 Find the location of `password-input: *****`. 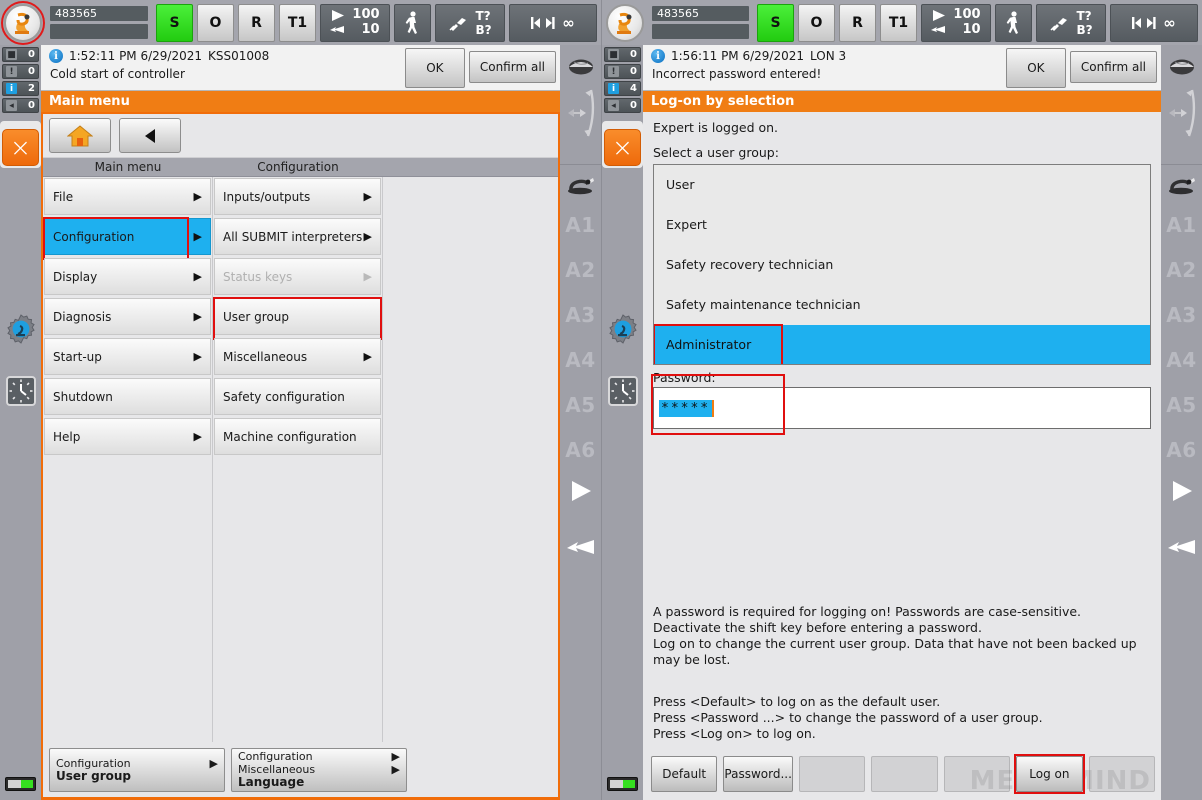

password-input: ***** is located at coordinates (902, 408).